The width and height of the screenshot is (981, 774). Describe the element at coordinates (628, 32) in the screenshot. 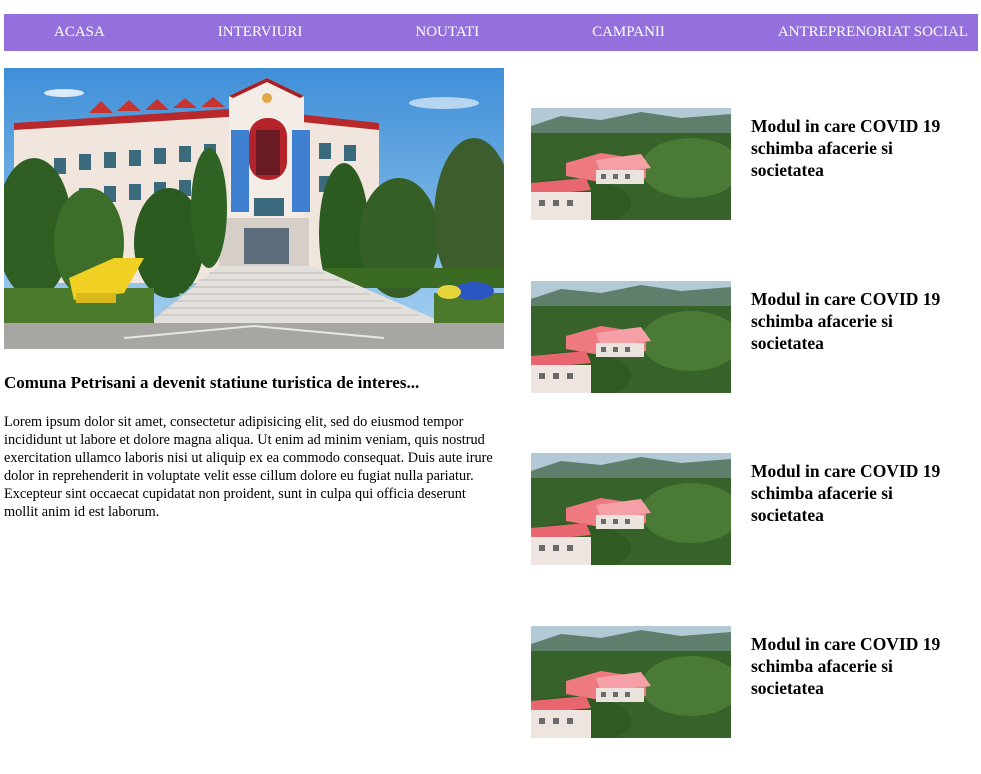

I see `nav-item-campanii: CAMPANII` at that location.